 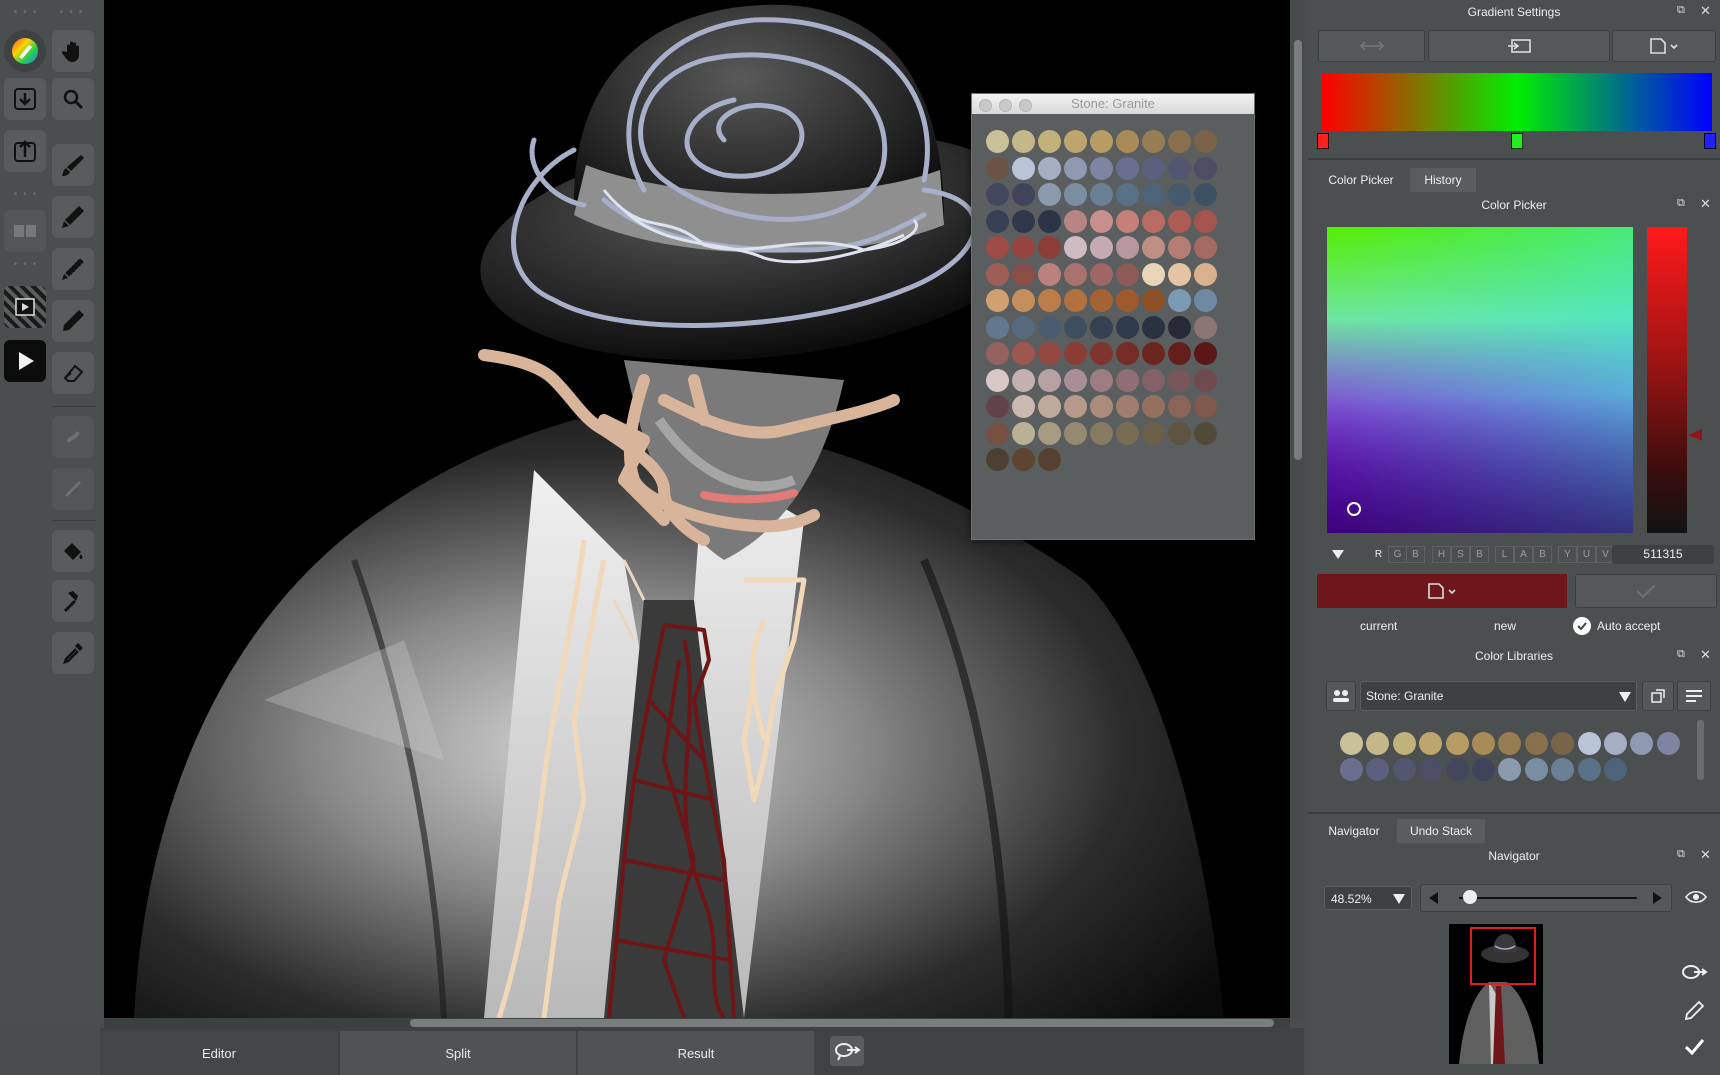 I want to click on hex-input: 511315, so click(x=1663, y=554).